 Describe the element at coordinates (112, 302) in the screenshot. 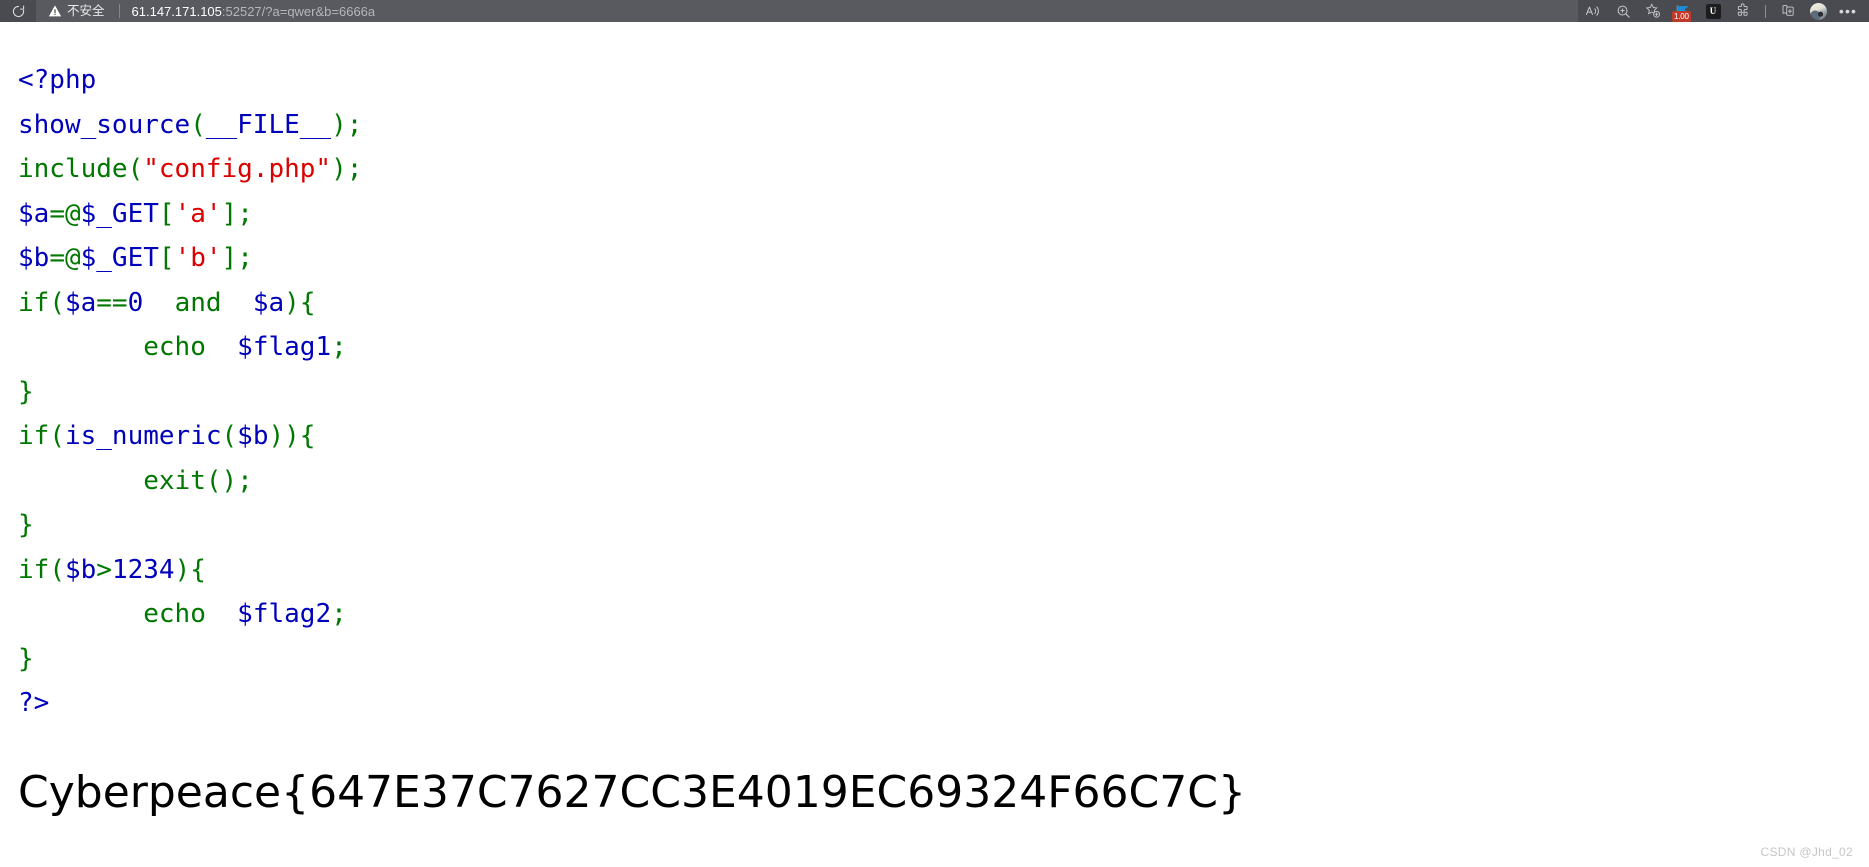

I see `code-token: ==` at that location.